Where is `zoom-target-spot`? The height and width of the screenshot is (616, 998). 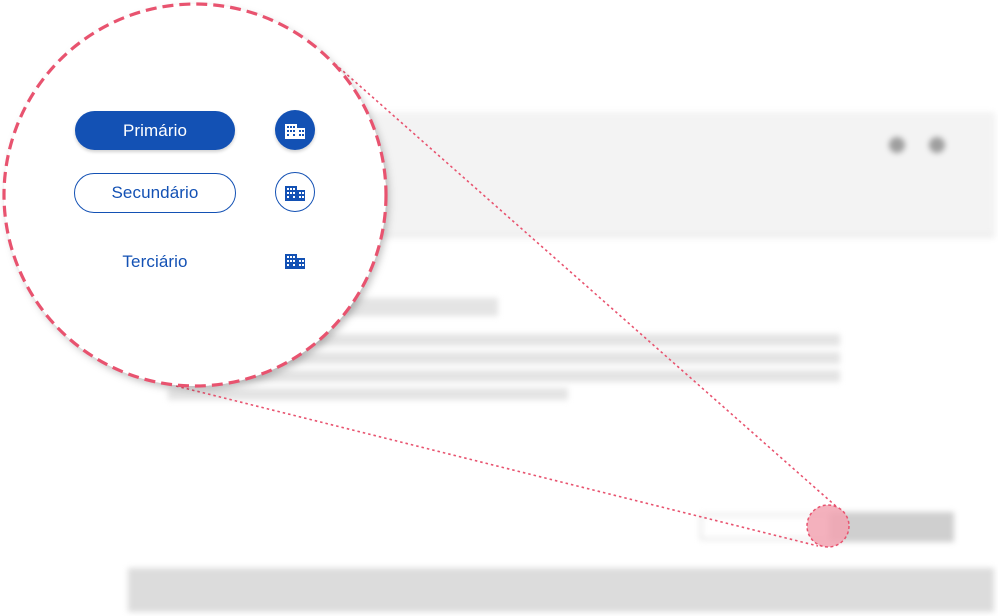
zoom-target-spot is located at coordinates (828, 526).